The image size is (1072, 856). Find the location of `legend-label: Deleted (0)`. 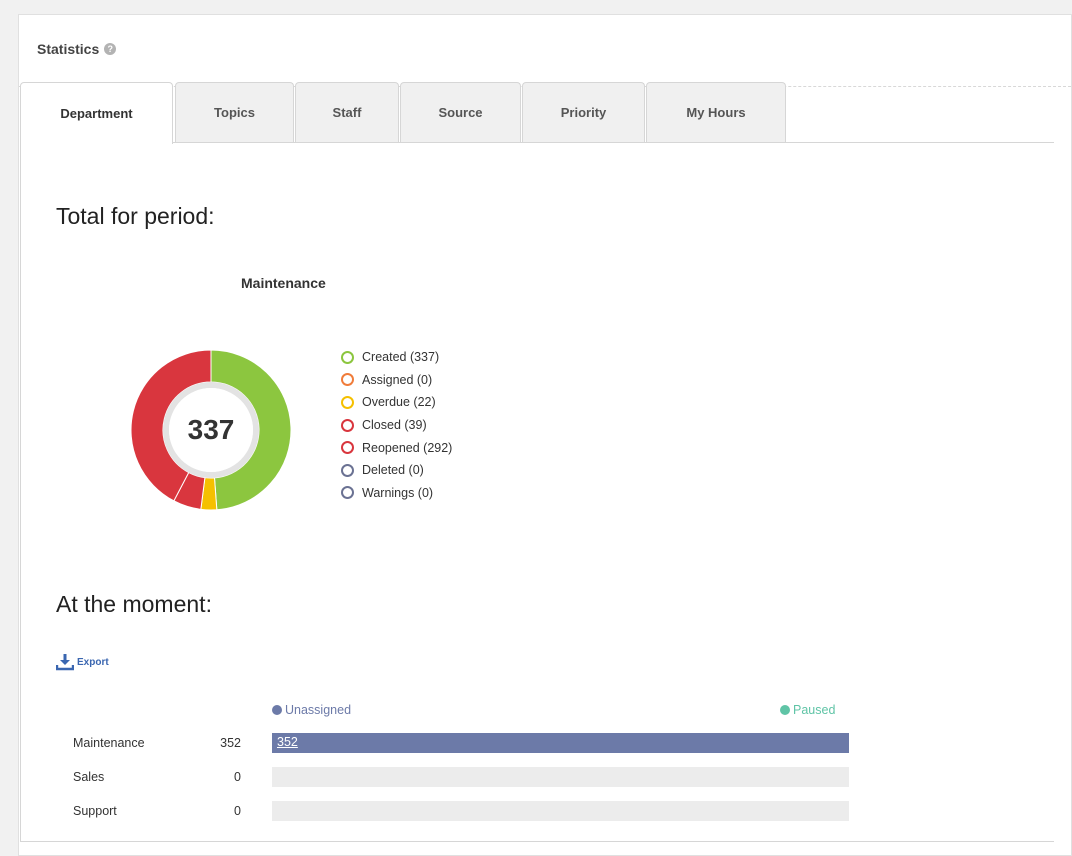

legend-label: Deleted (0) is located at coordinates (393, 470).